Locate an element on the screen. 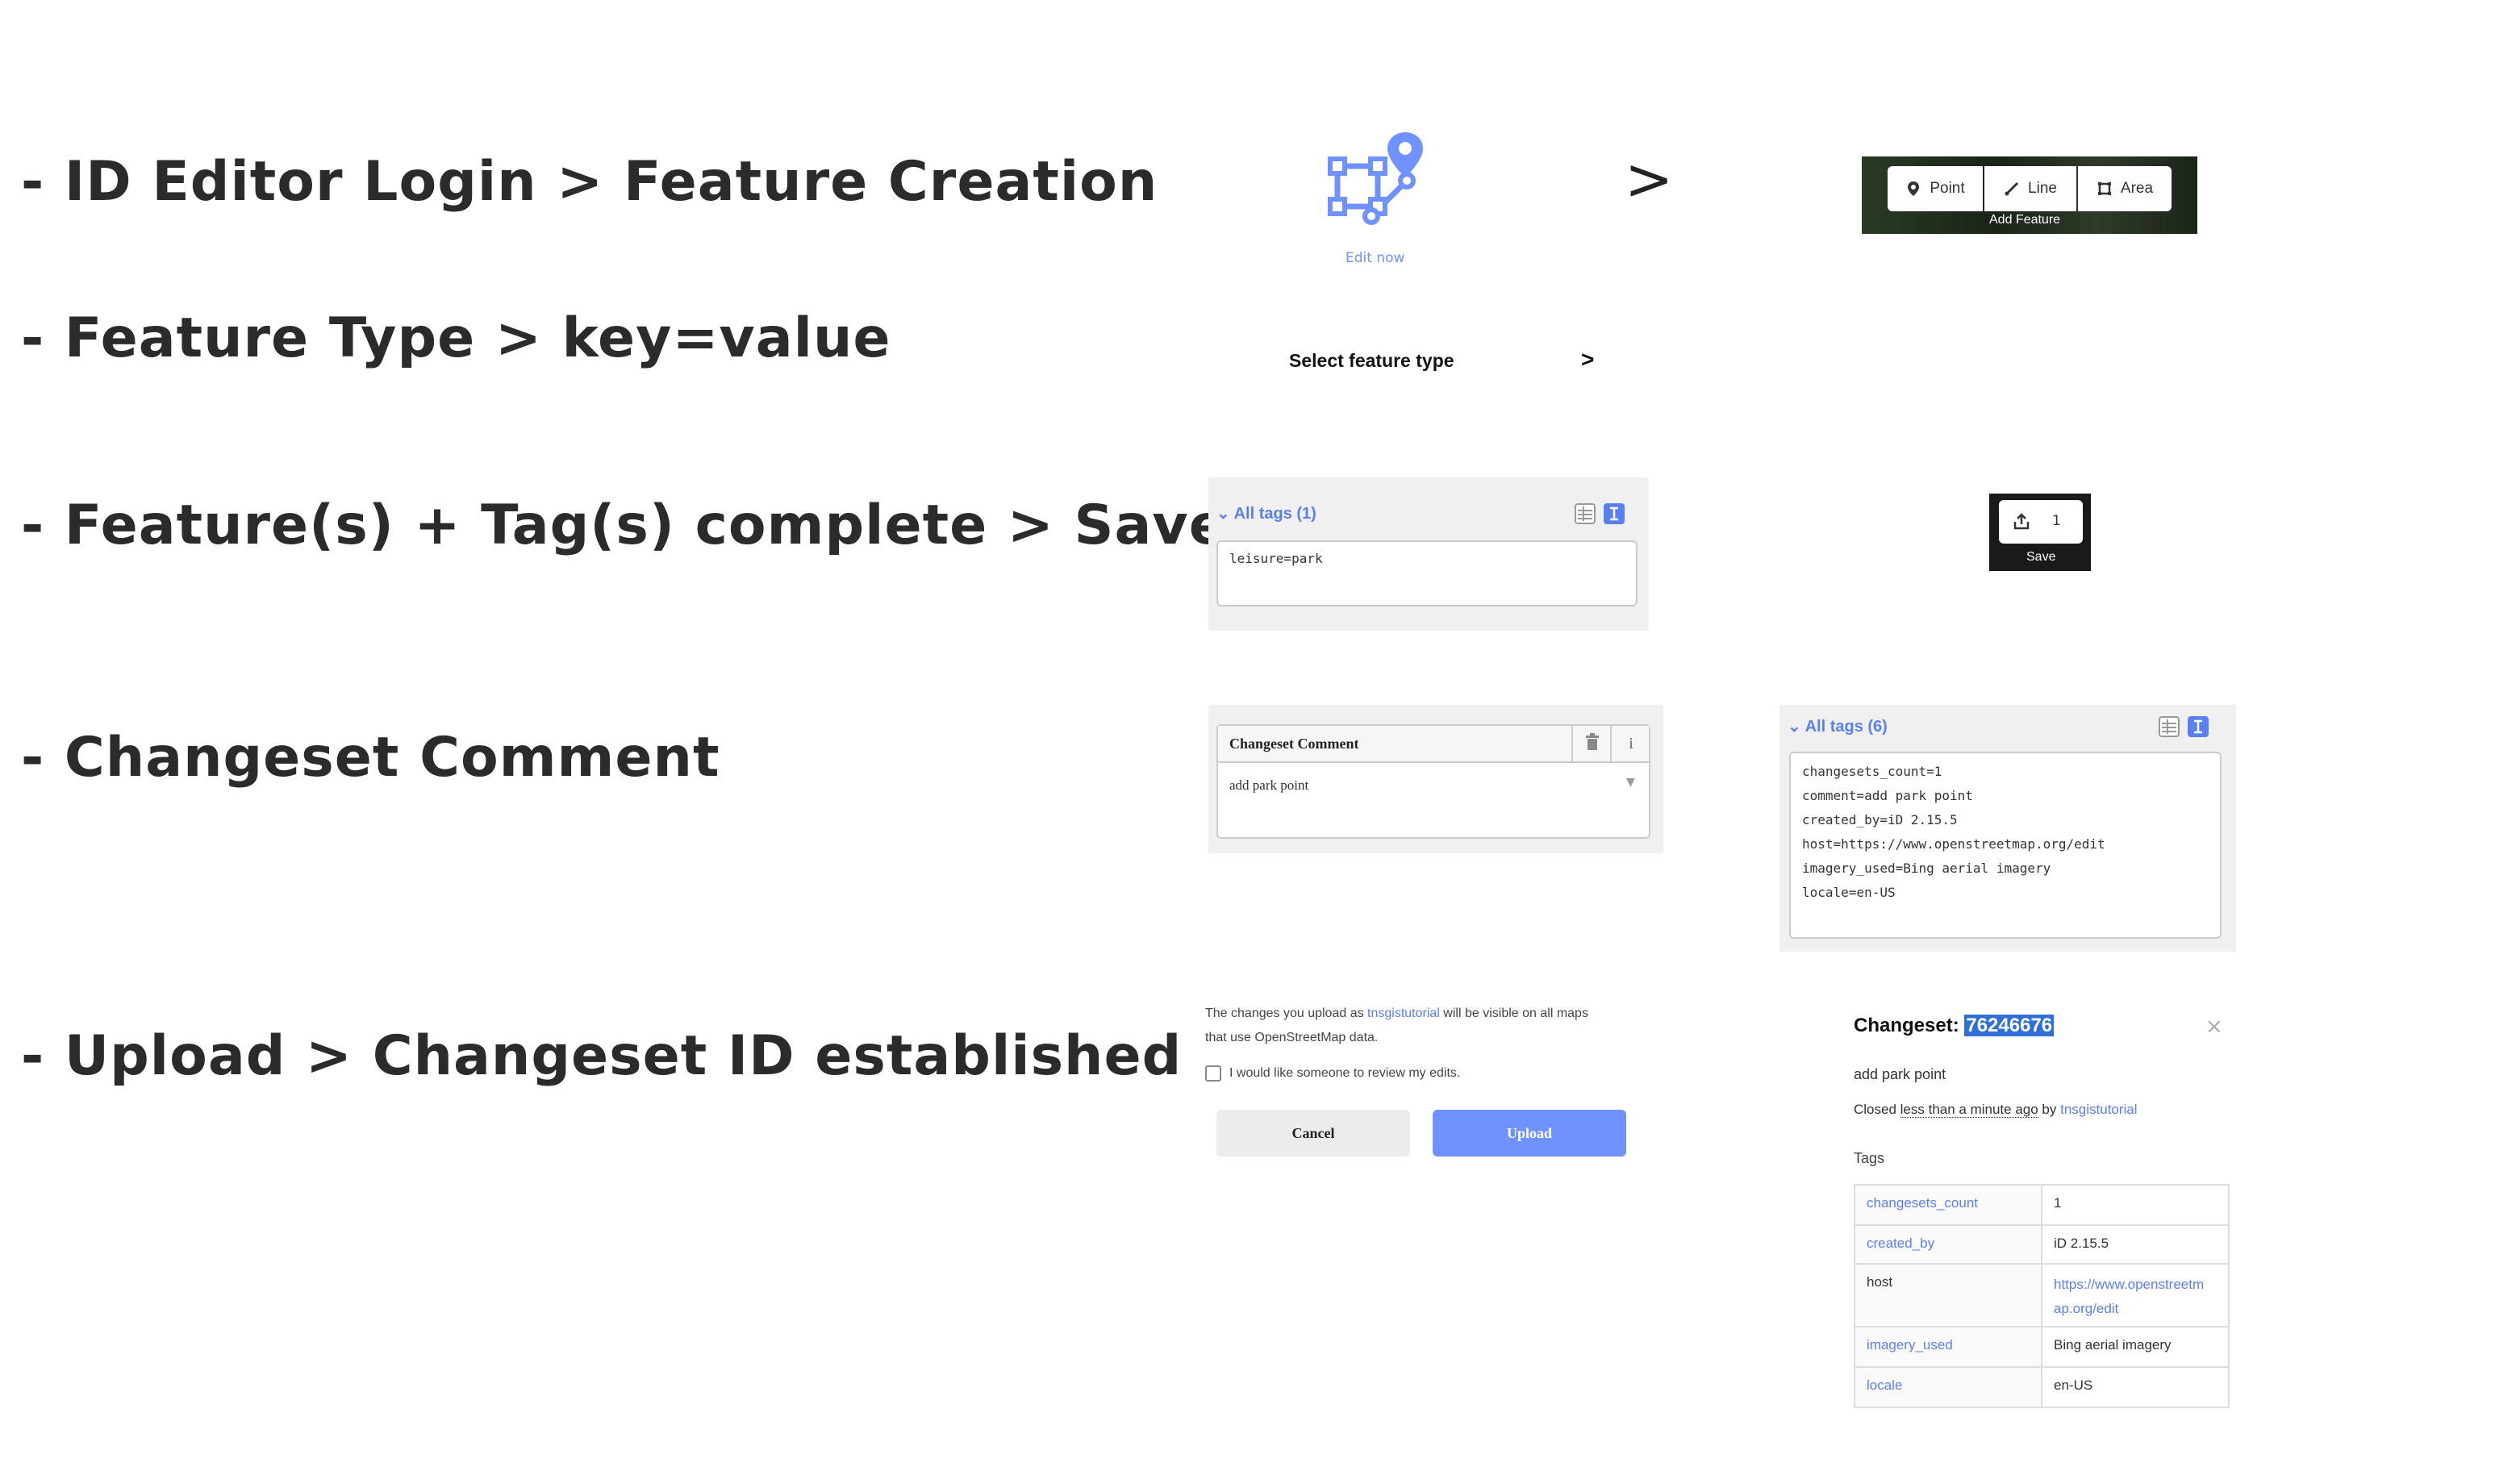  add-point-button: Point is located at coordinates (1935, 188).